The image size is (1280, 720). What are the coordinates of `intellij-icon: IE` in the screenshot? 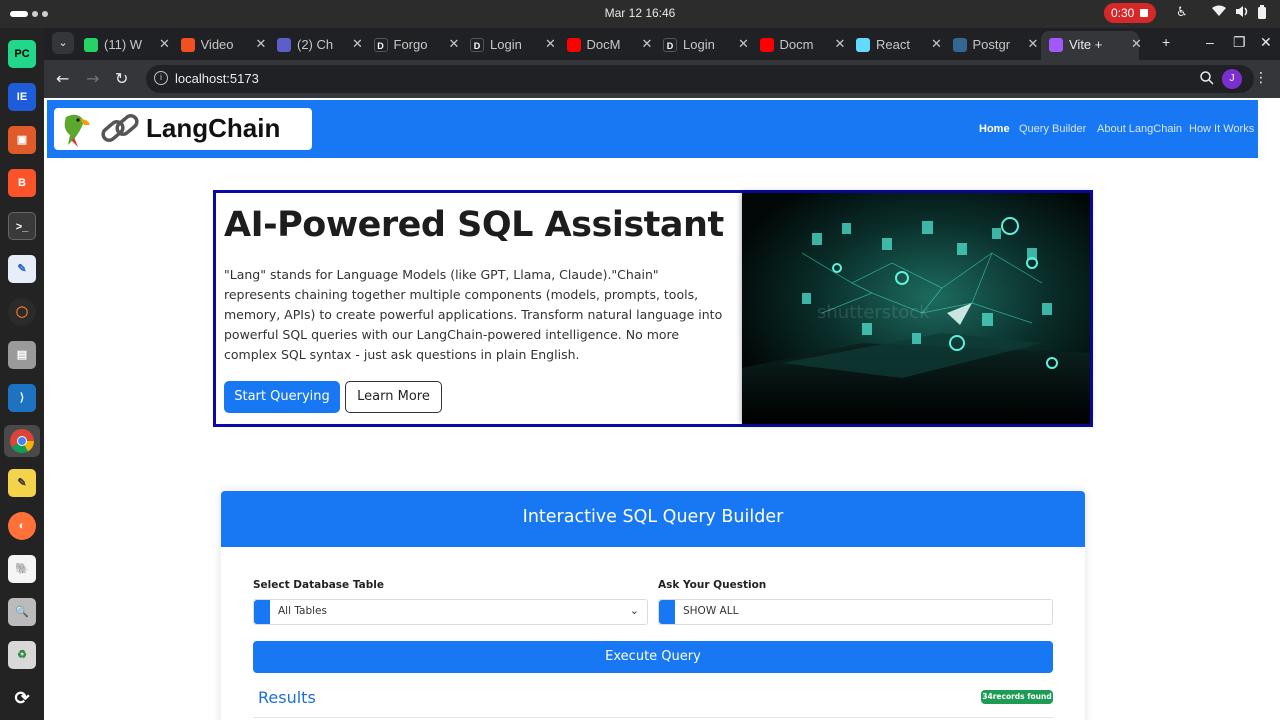 It's located at (22, 97).